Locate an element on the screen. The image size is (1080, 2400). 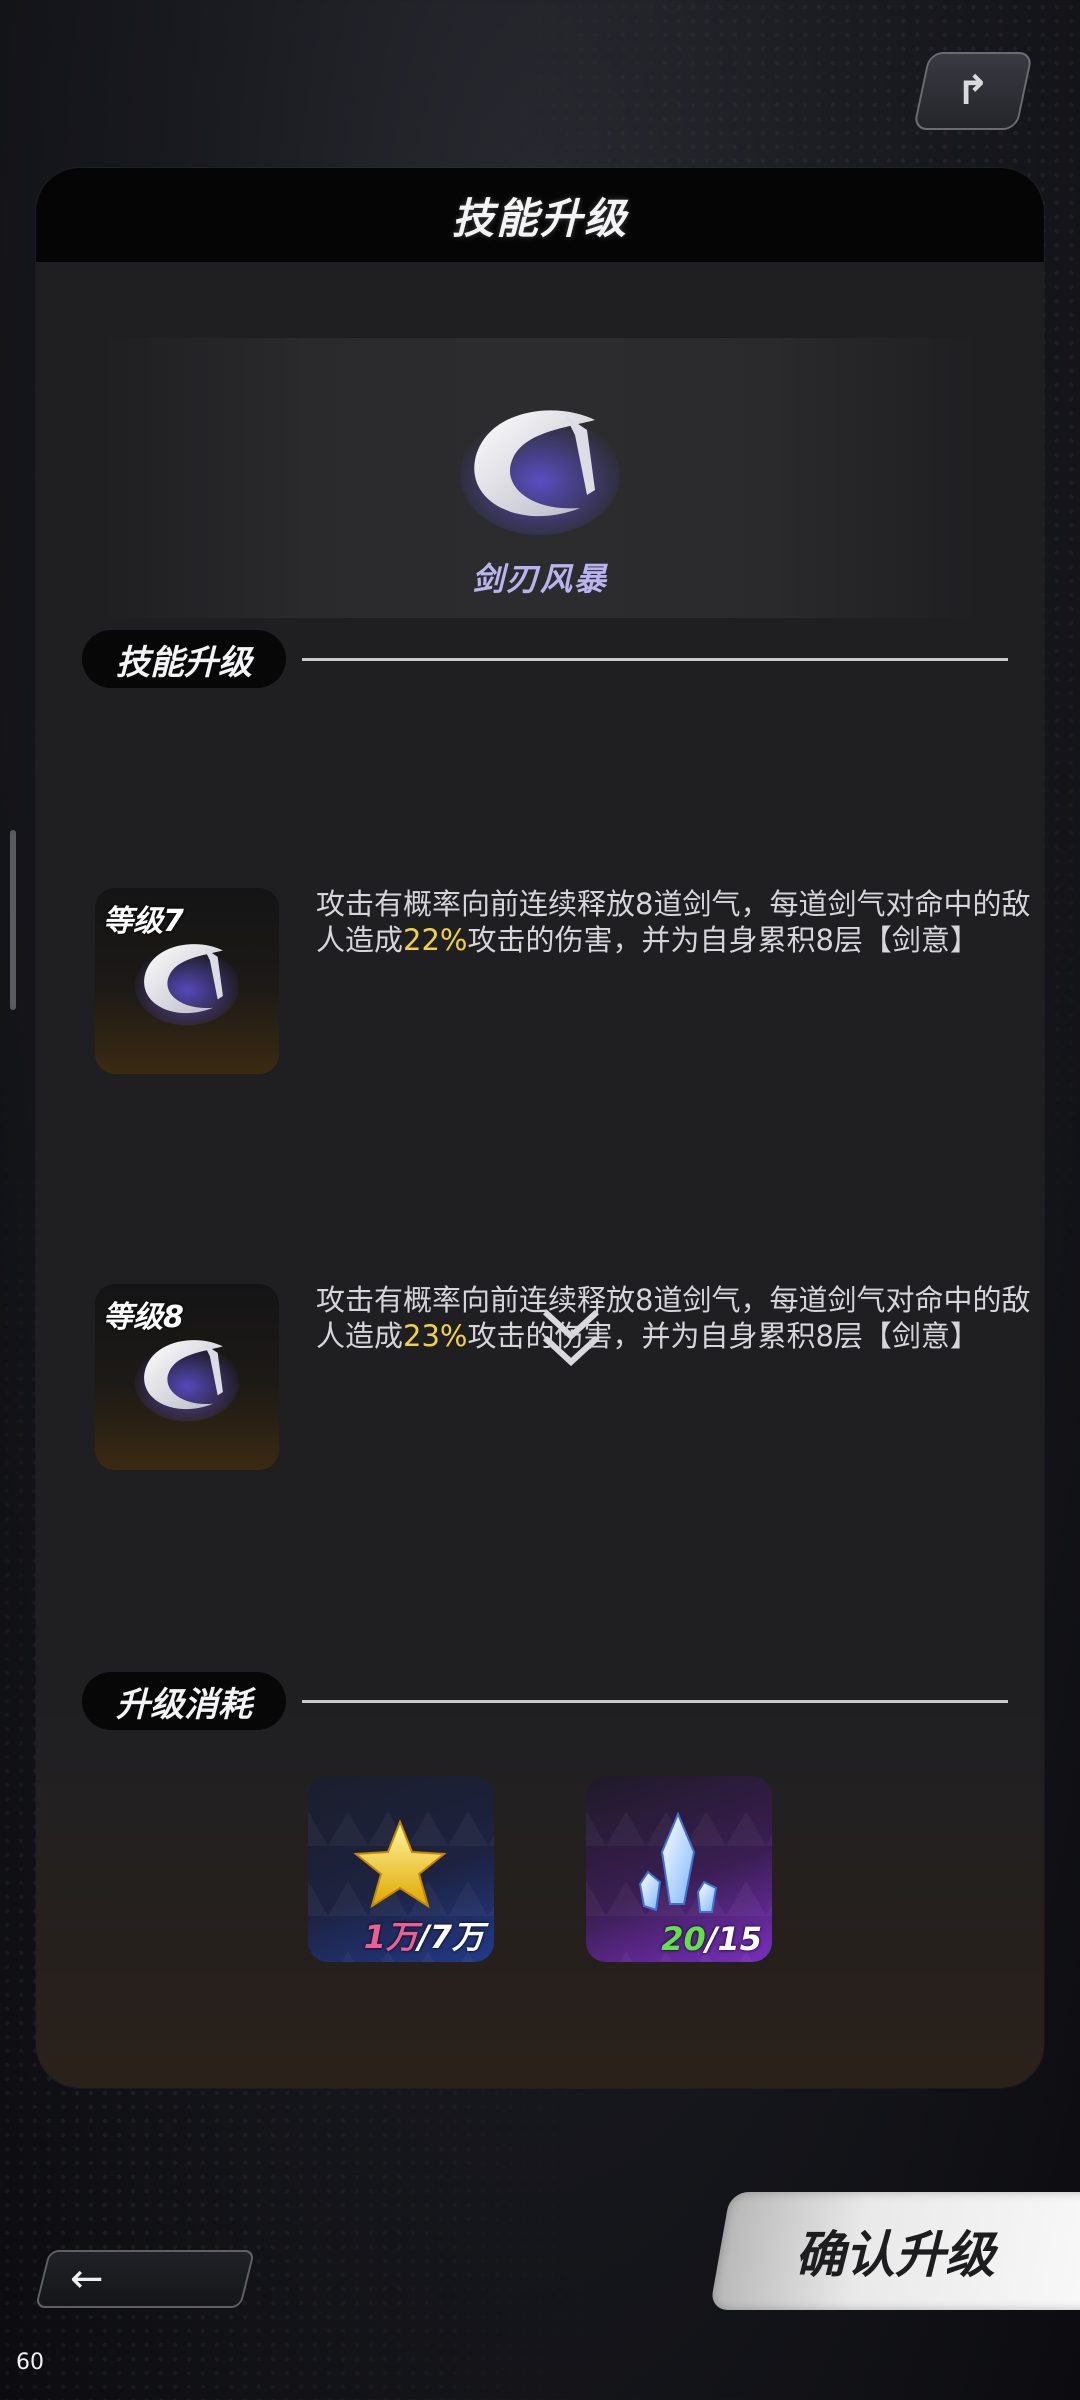
section-cost-header: 升级消耗 is located at coordinates (545, 1702).